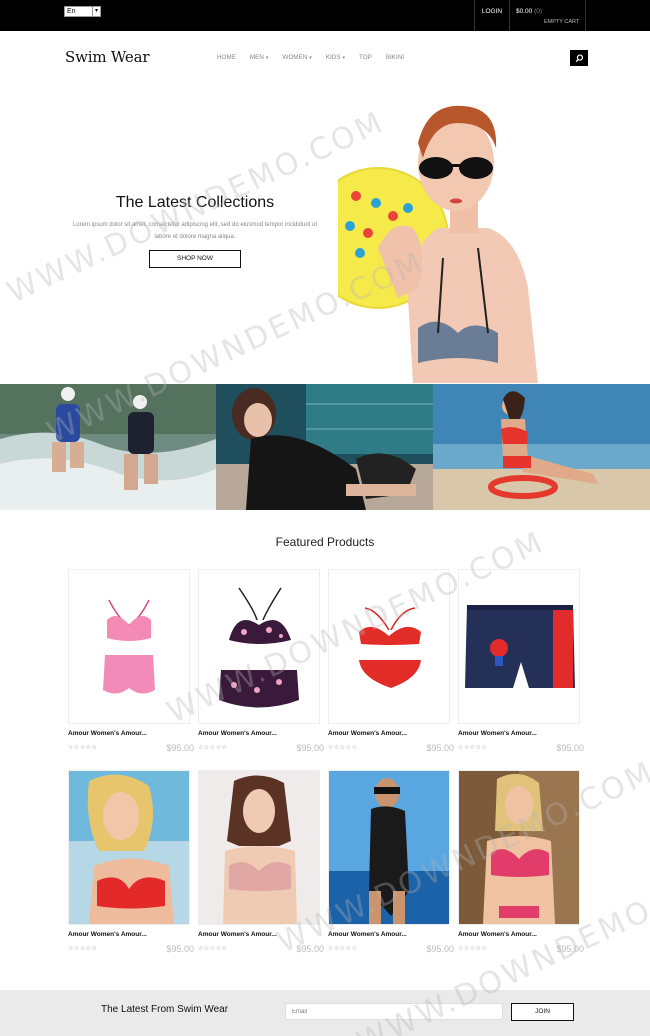  What do you see at coordinates (440, 240) in the screenshot?
I see `hero-image` at bounding box center [440, 240].